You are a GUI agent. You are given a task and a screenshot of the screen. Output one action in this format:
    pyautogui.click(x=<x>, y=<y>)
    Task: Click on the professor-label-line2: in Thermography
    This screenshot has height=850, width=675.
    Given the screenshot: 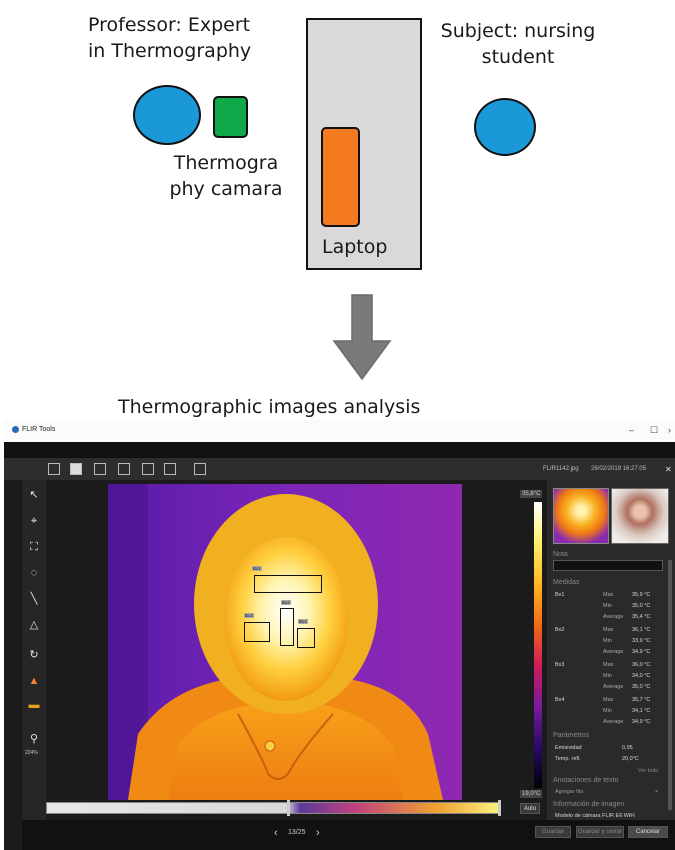 What is the action you would take?
    pyautogui.click(x=170, y=51)
    